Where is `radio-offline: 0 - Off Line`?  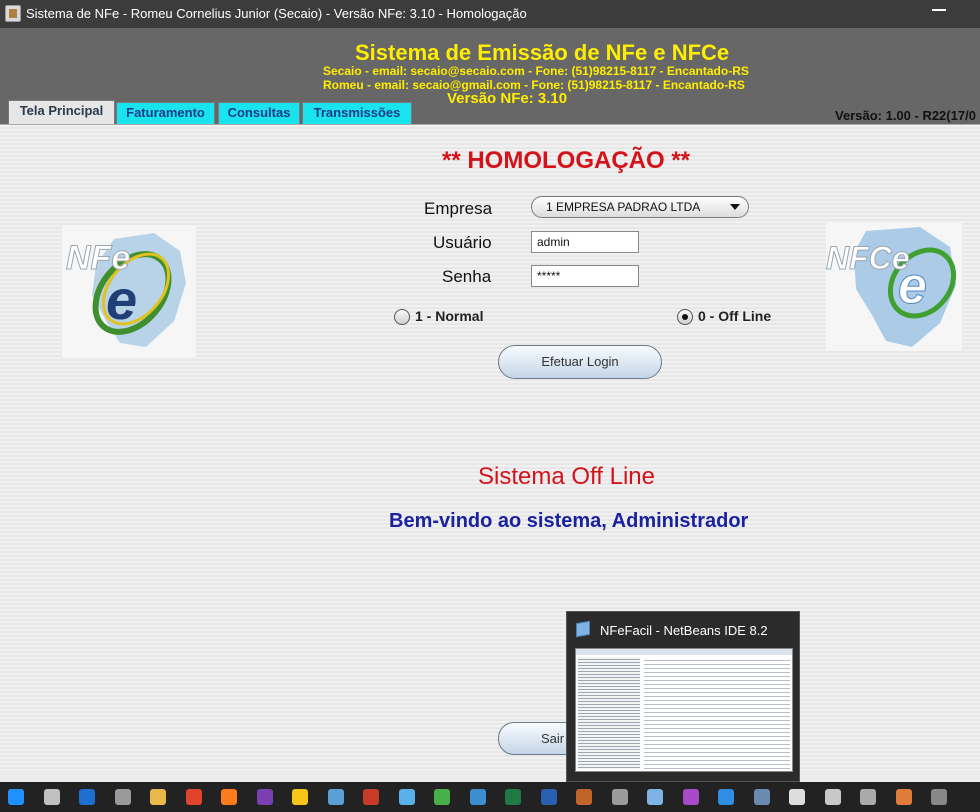
radio-offline: 0 - Off Line is located at coordinates (732, 317).